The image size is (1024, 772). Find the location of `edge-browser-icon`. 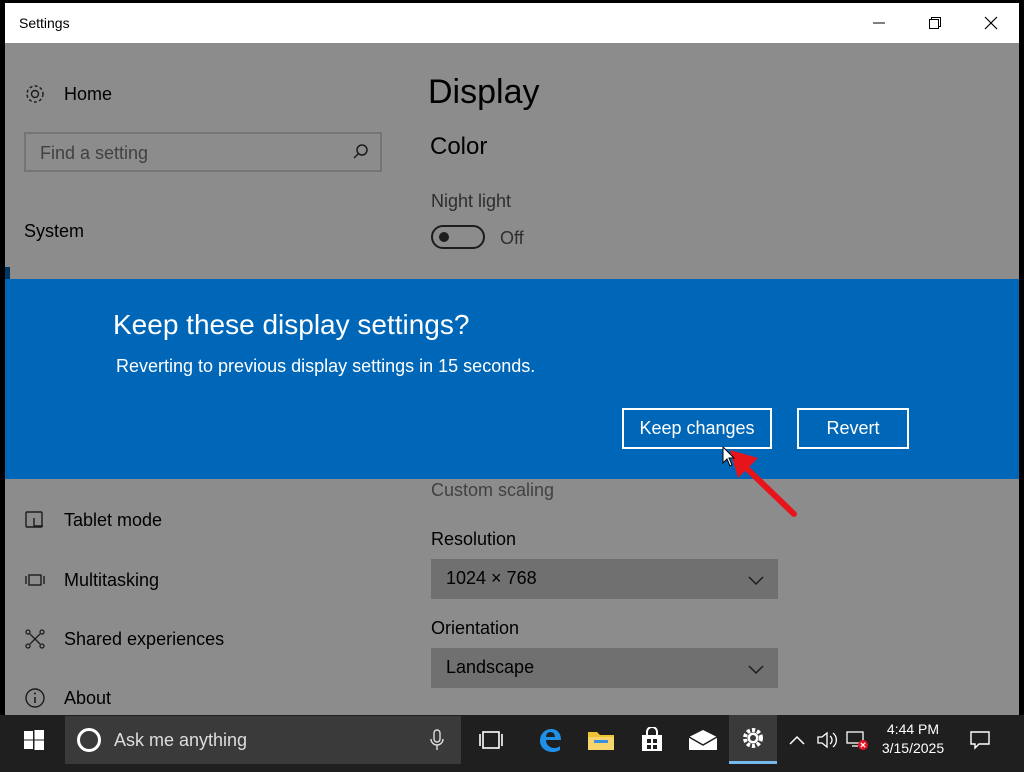

edge-browser-icon is located at coordinates (550, 740).